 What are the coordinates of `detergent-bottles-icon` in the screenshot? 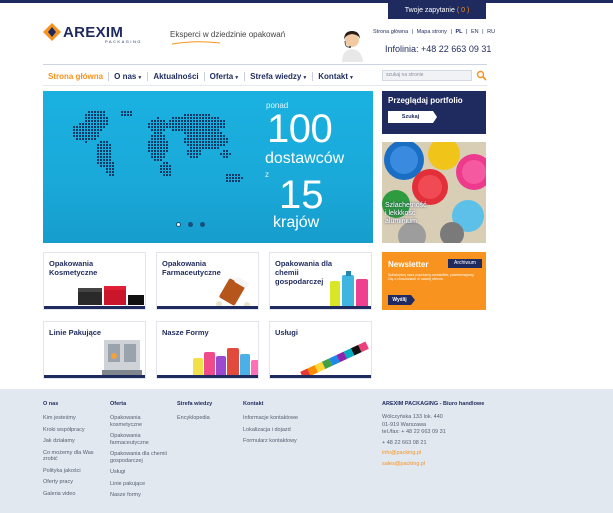 It's located at (349, 289).